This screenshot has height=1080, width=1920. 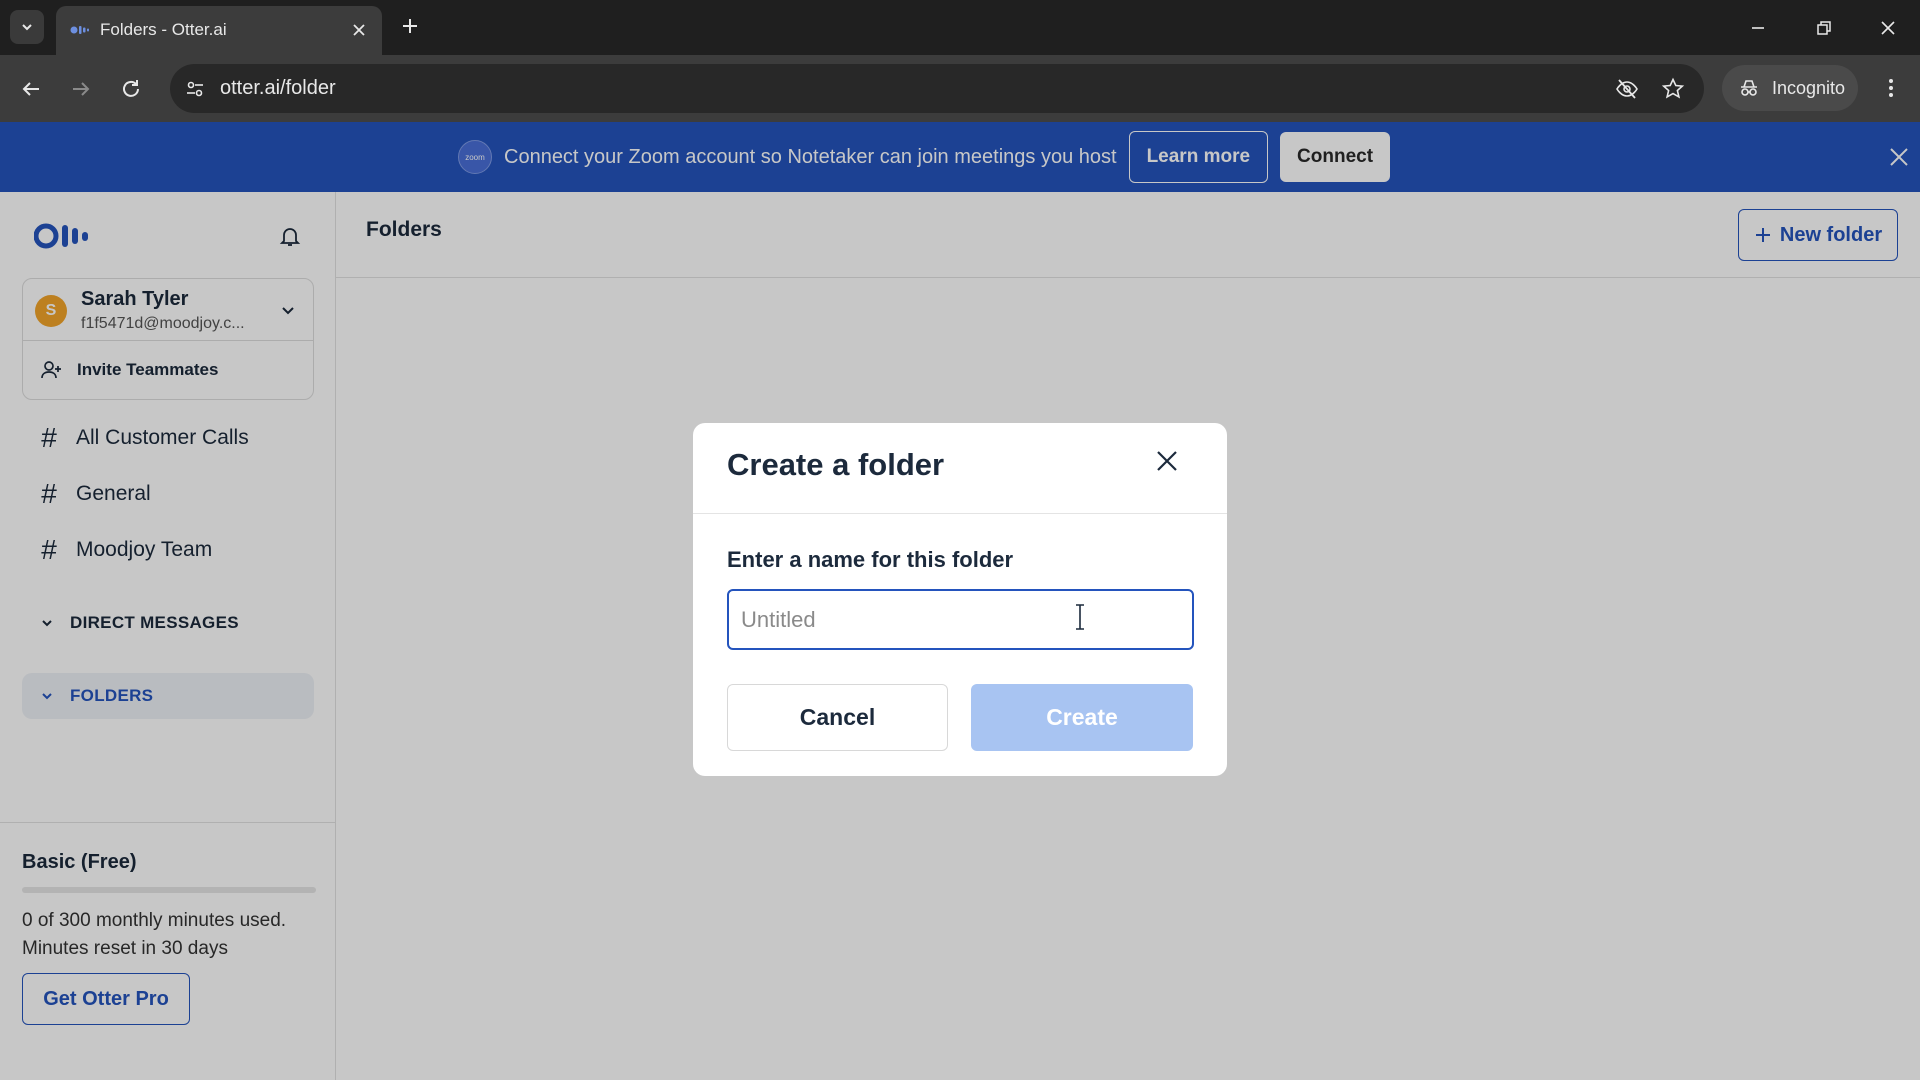 I want to click on star-icon, so click(x=1673, y=88).